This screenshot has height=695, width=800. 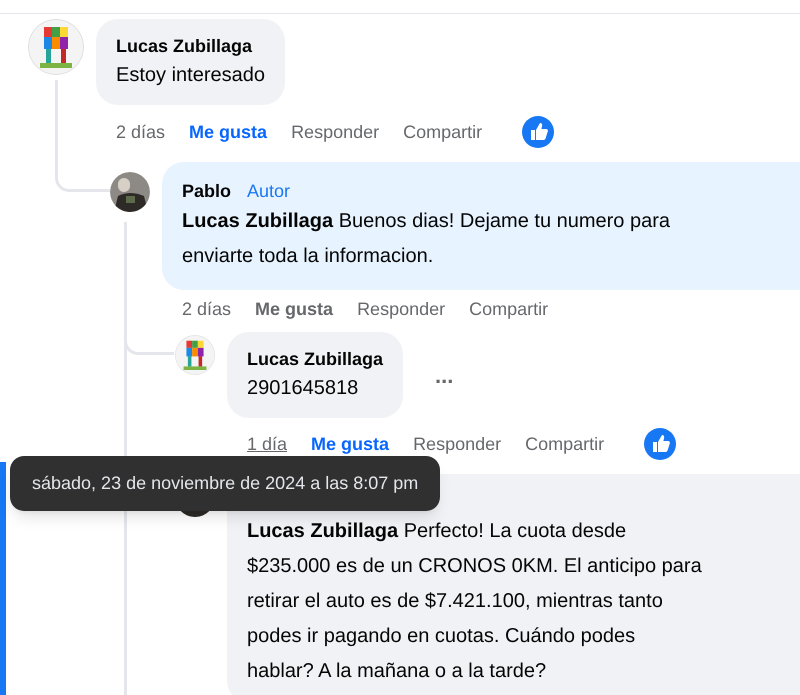 What do you see at coordinates (190, 75) in the screenshot?
I see `comment-text: Estoy interesado` at bounding box center [190, 75].